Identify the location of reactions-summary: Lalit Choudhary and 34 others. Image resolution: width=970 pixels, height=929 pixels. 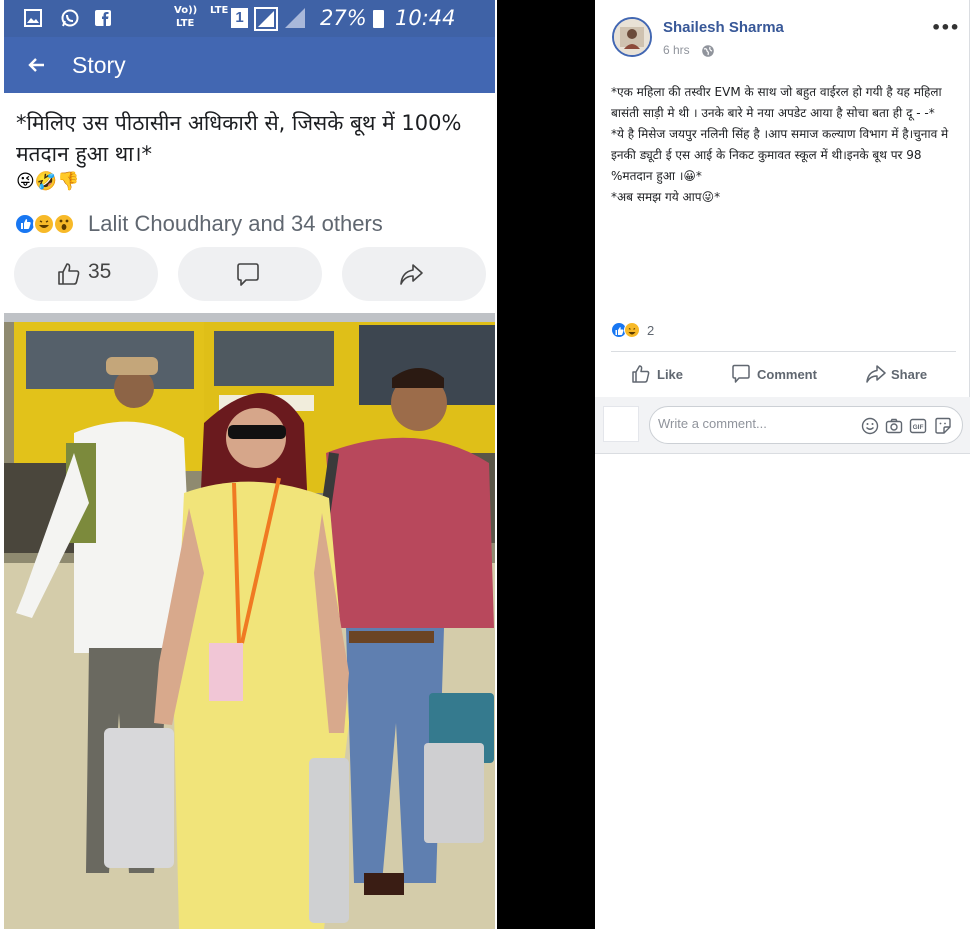
(235, 224).